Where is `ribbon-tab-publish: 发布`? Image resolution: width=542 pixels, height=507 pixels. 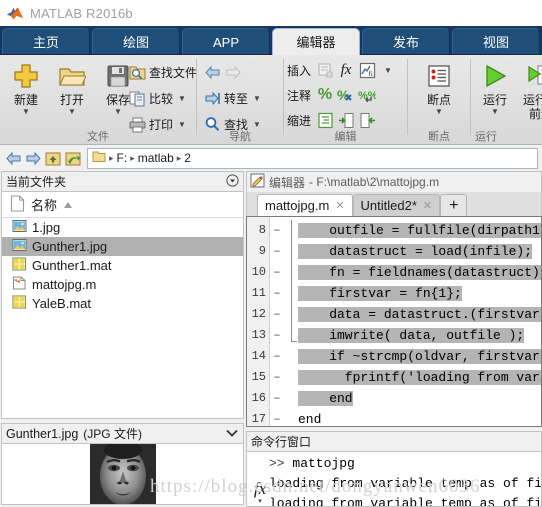 ribbon-tab-publish: 发布 is located at coordinates (406, 41).